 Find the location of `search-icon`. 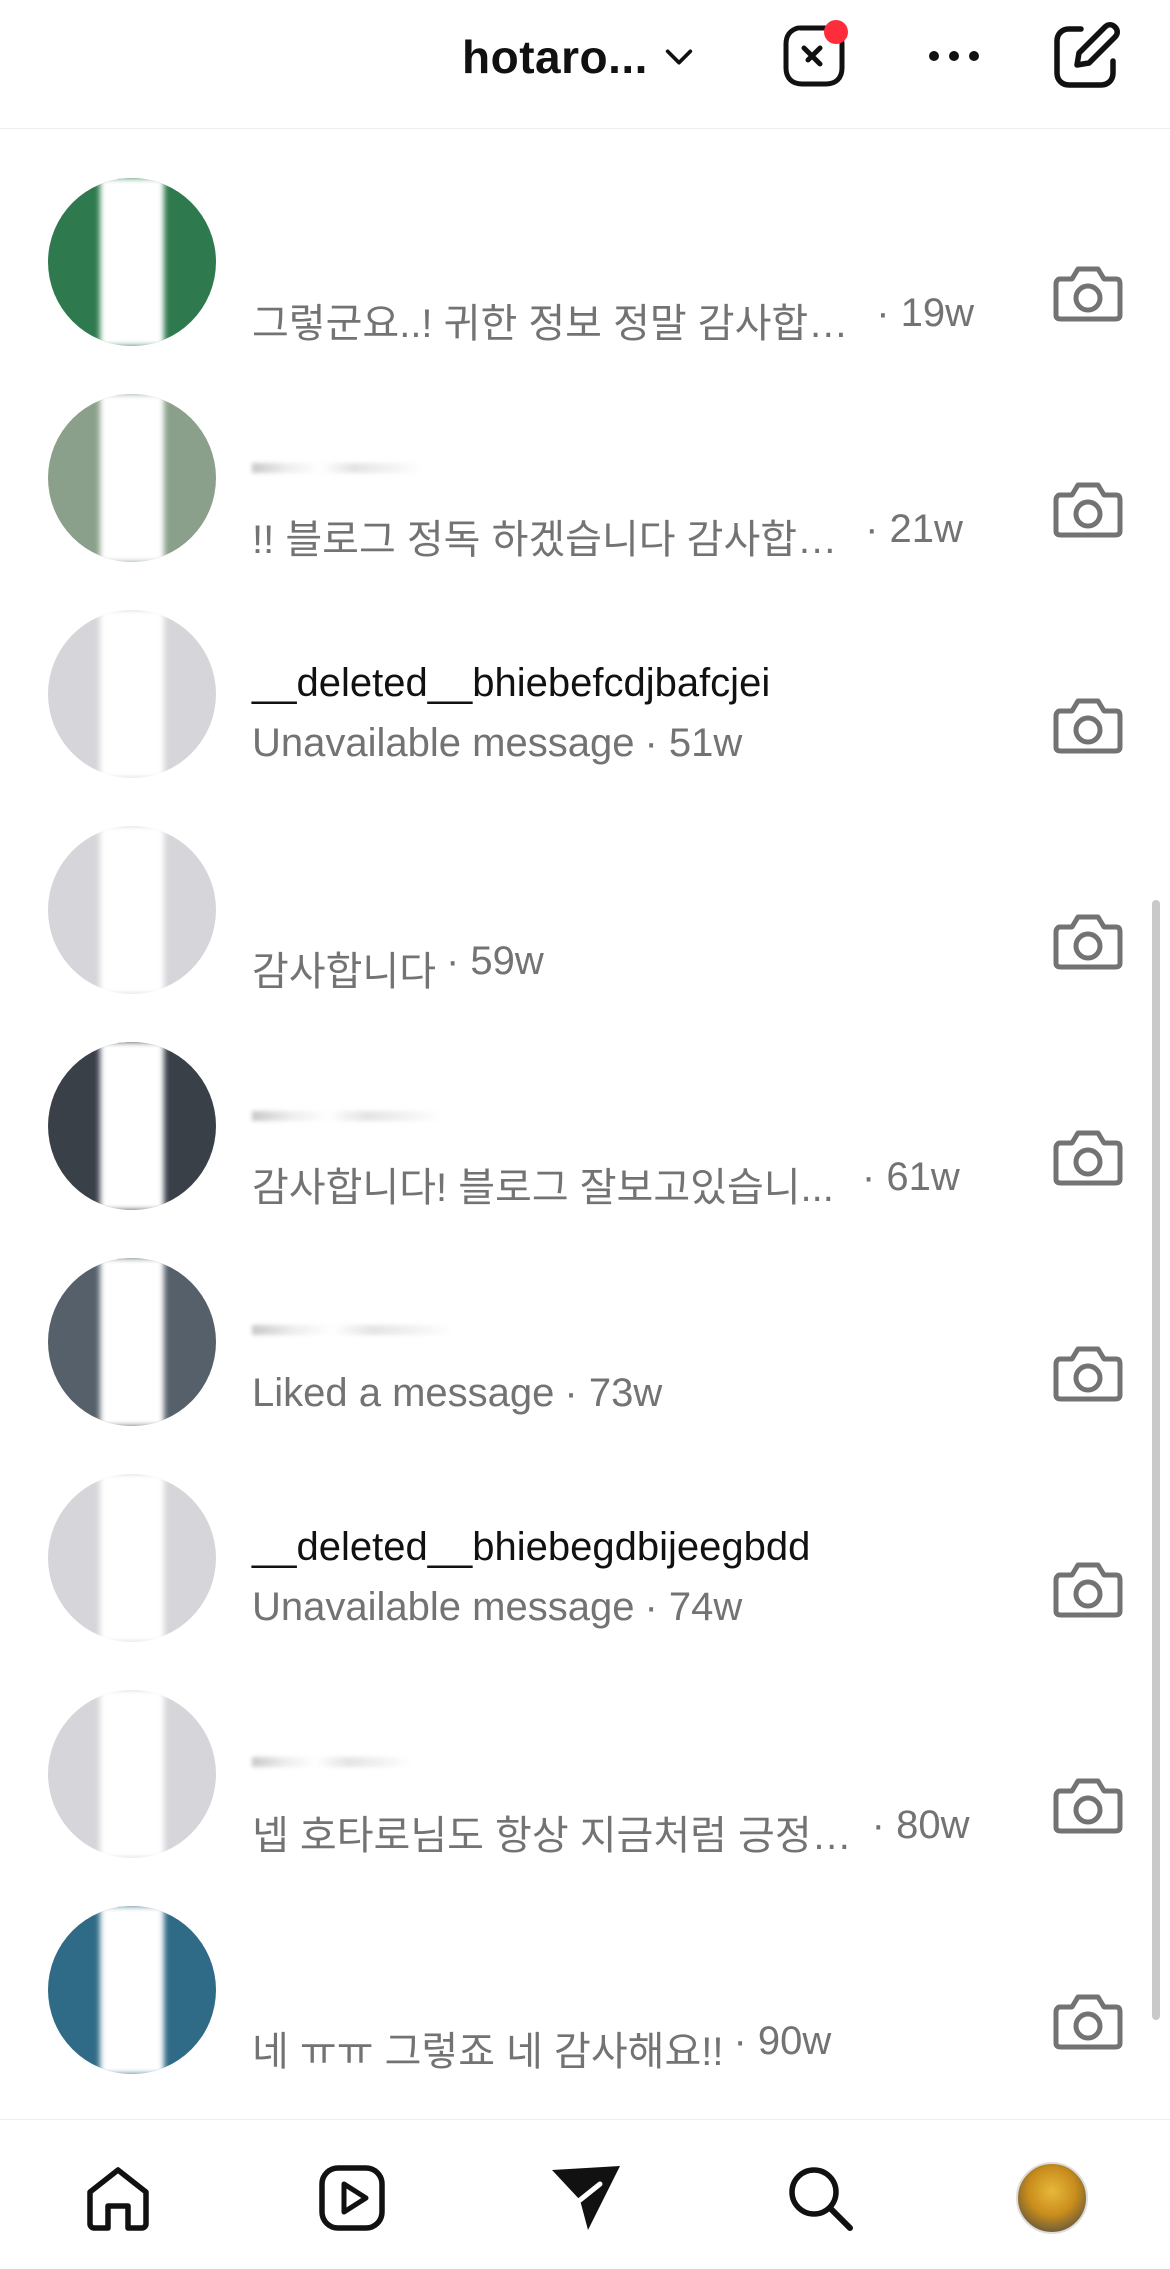

search-icon is located at coordinates (821, 2199).